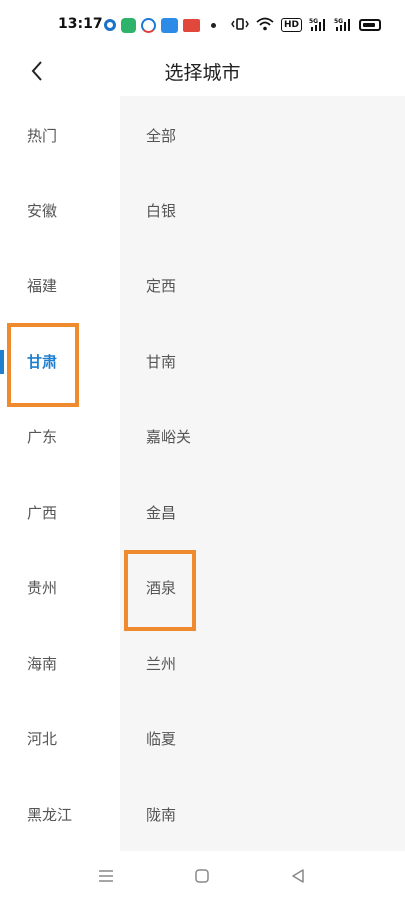  I want to click on highlight-box-province, so click(43, 365).